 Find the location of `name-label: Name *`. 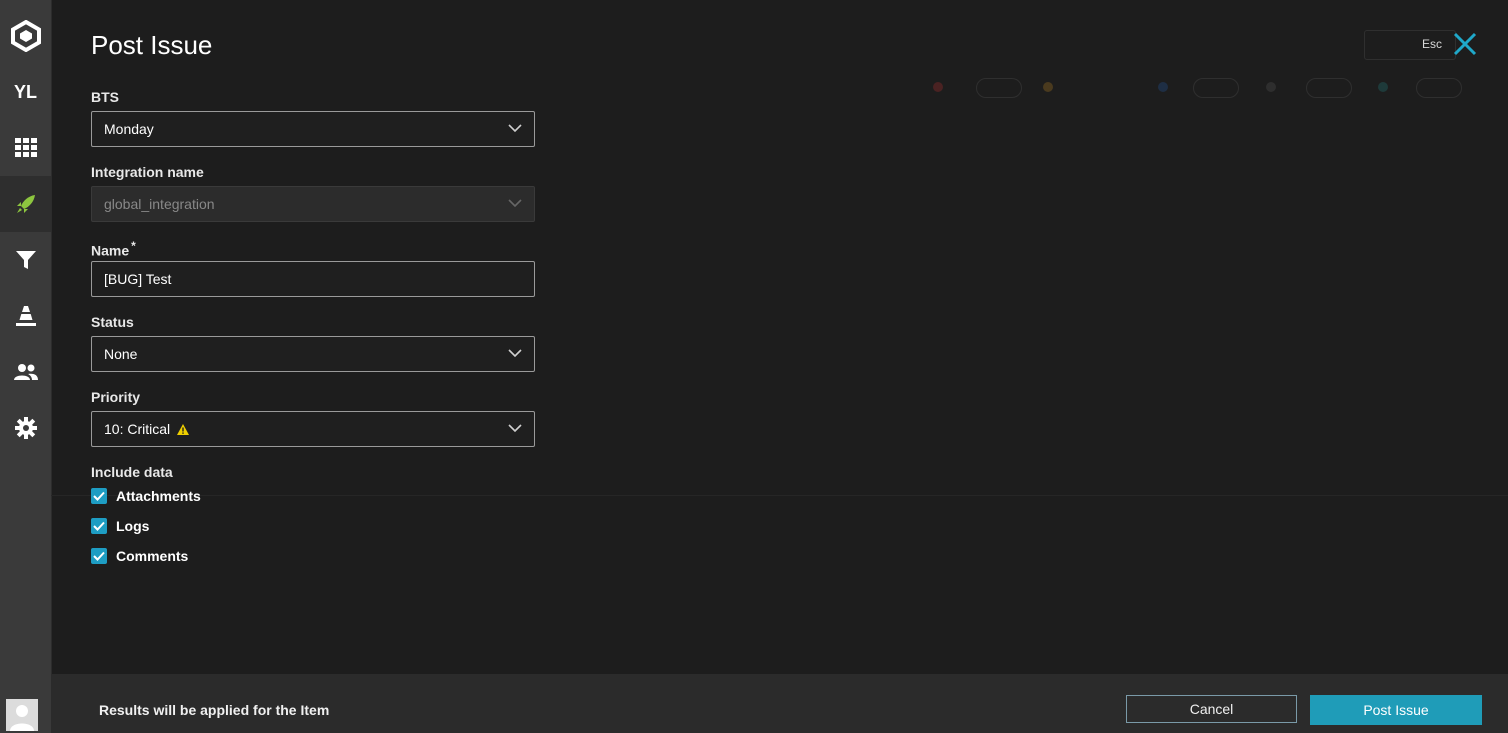

name-label: Name * is located at coordinates (113, 249).